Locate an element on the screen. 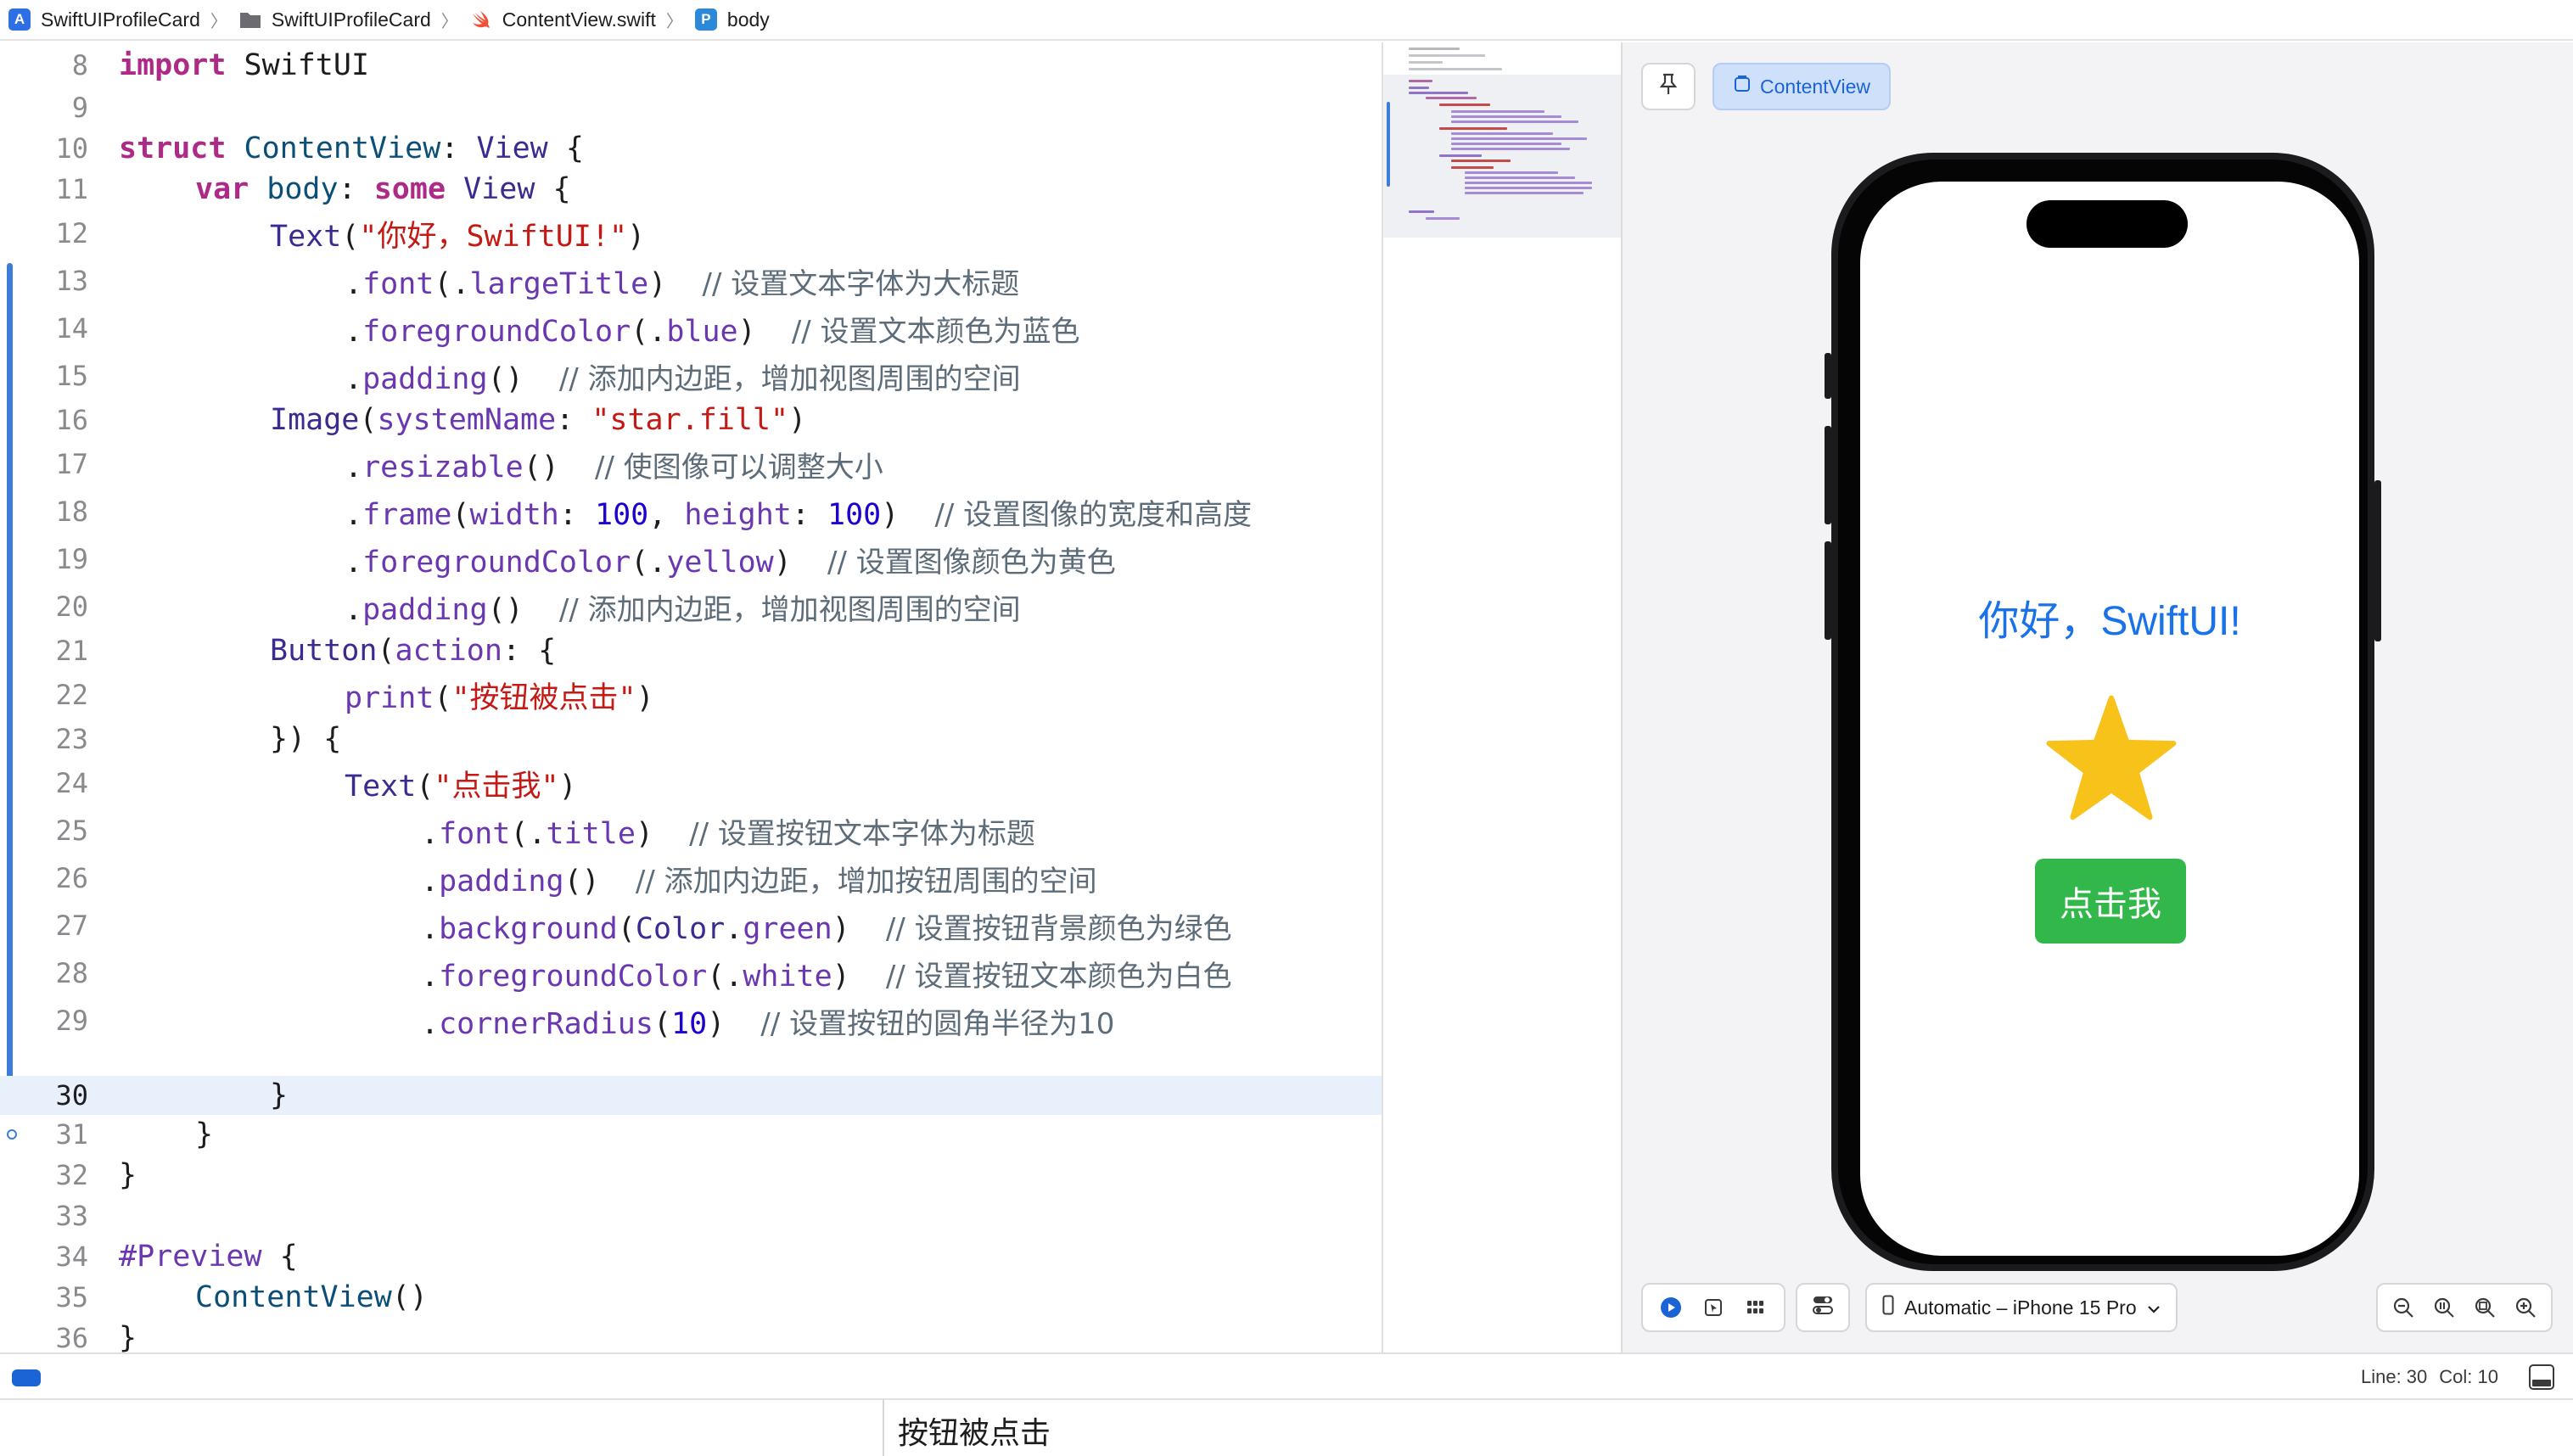 This screenshot has height=1456, width=2573. code-line: 21 Button(action: { is located at coordinates (691, 651).